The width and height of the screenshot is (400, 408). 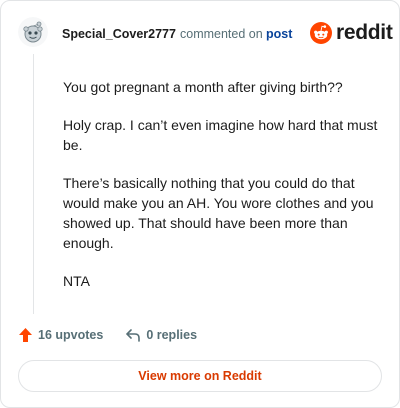 I want to click on avatar, so click(x=33, y=32).